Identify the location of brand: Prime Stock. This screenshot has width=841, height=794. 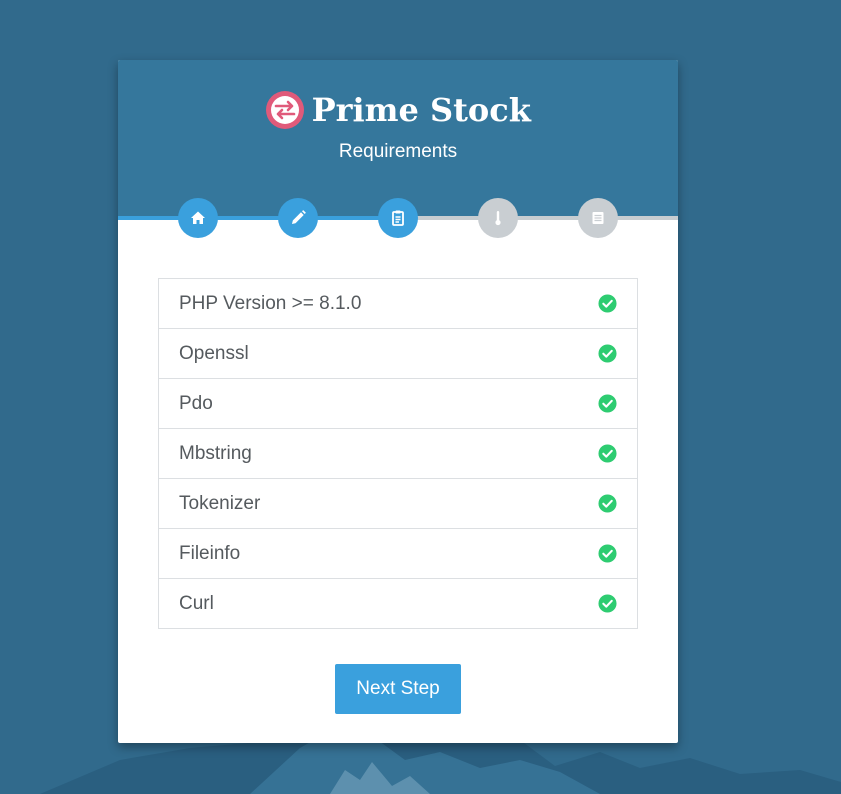
(398, 110).